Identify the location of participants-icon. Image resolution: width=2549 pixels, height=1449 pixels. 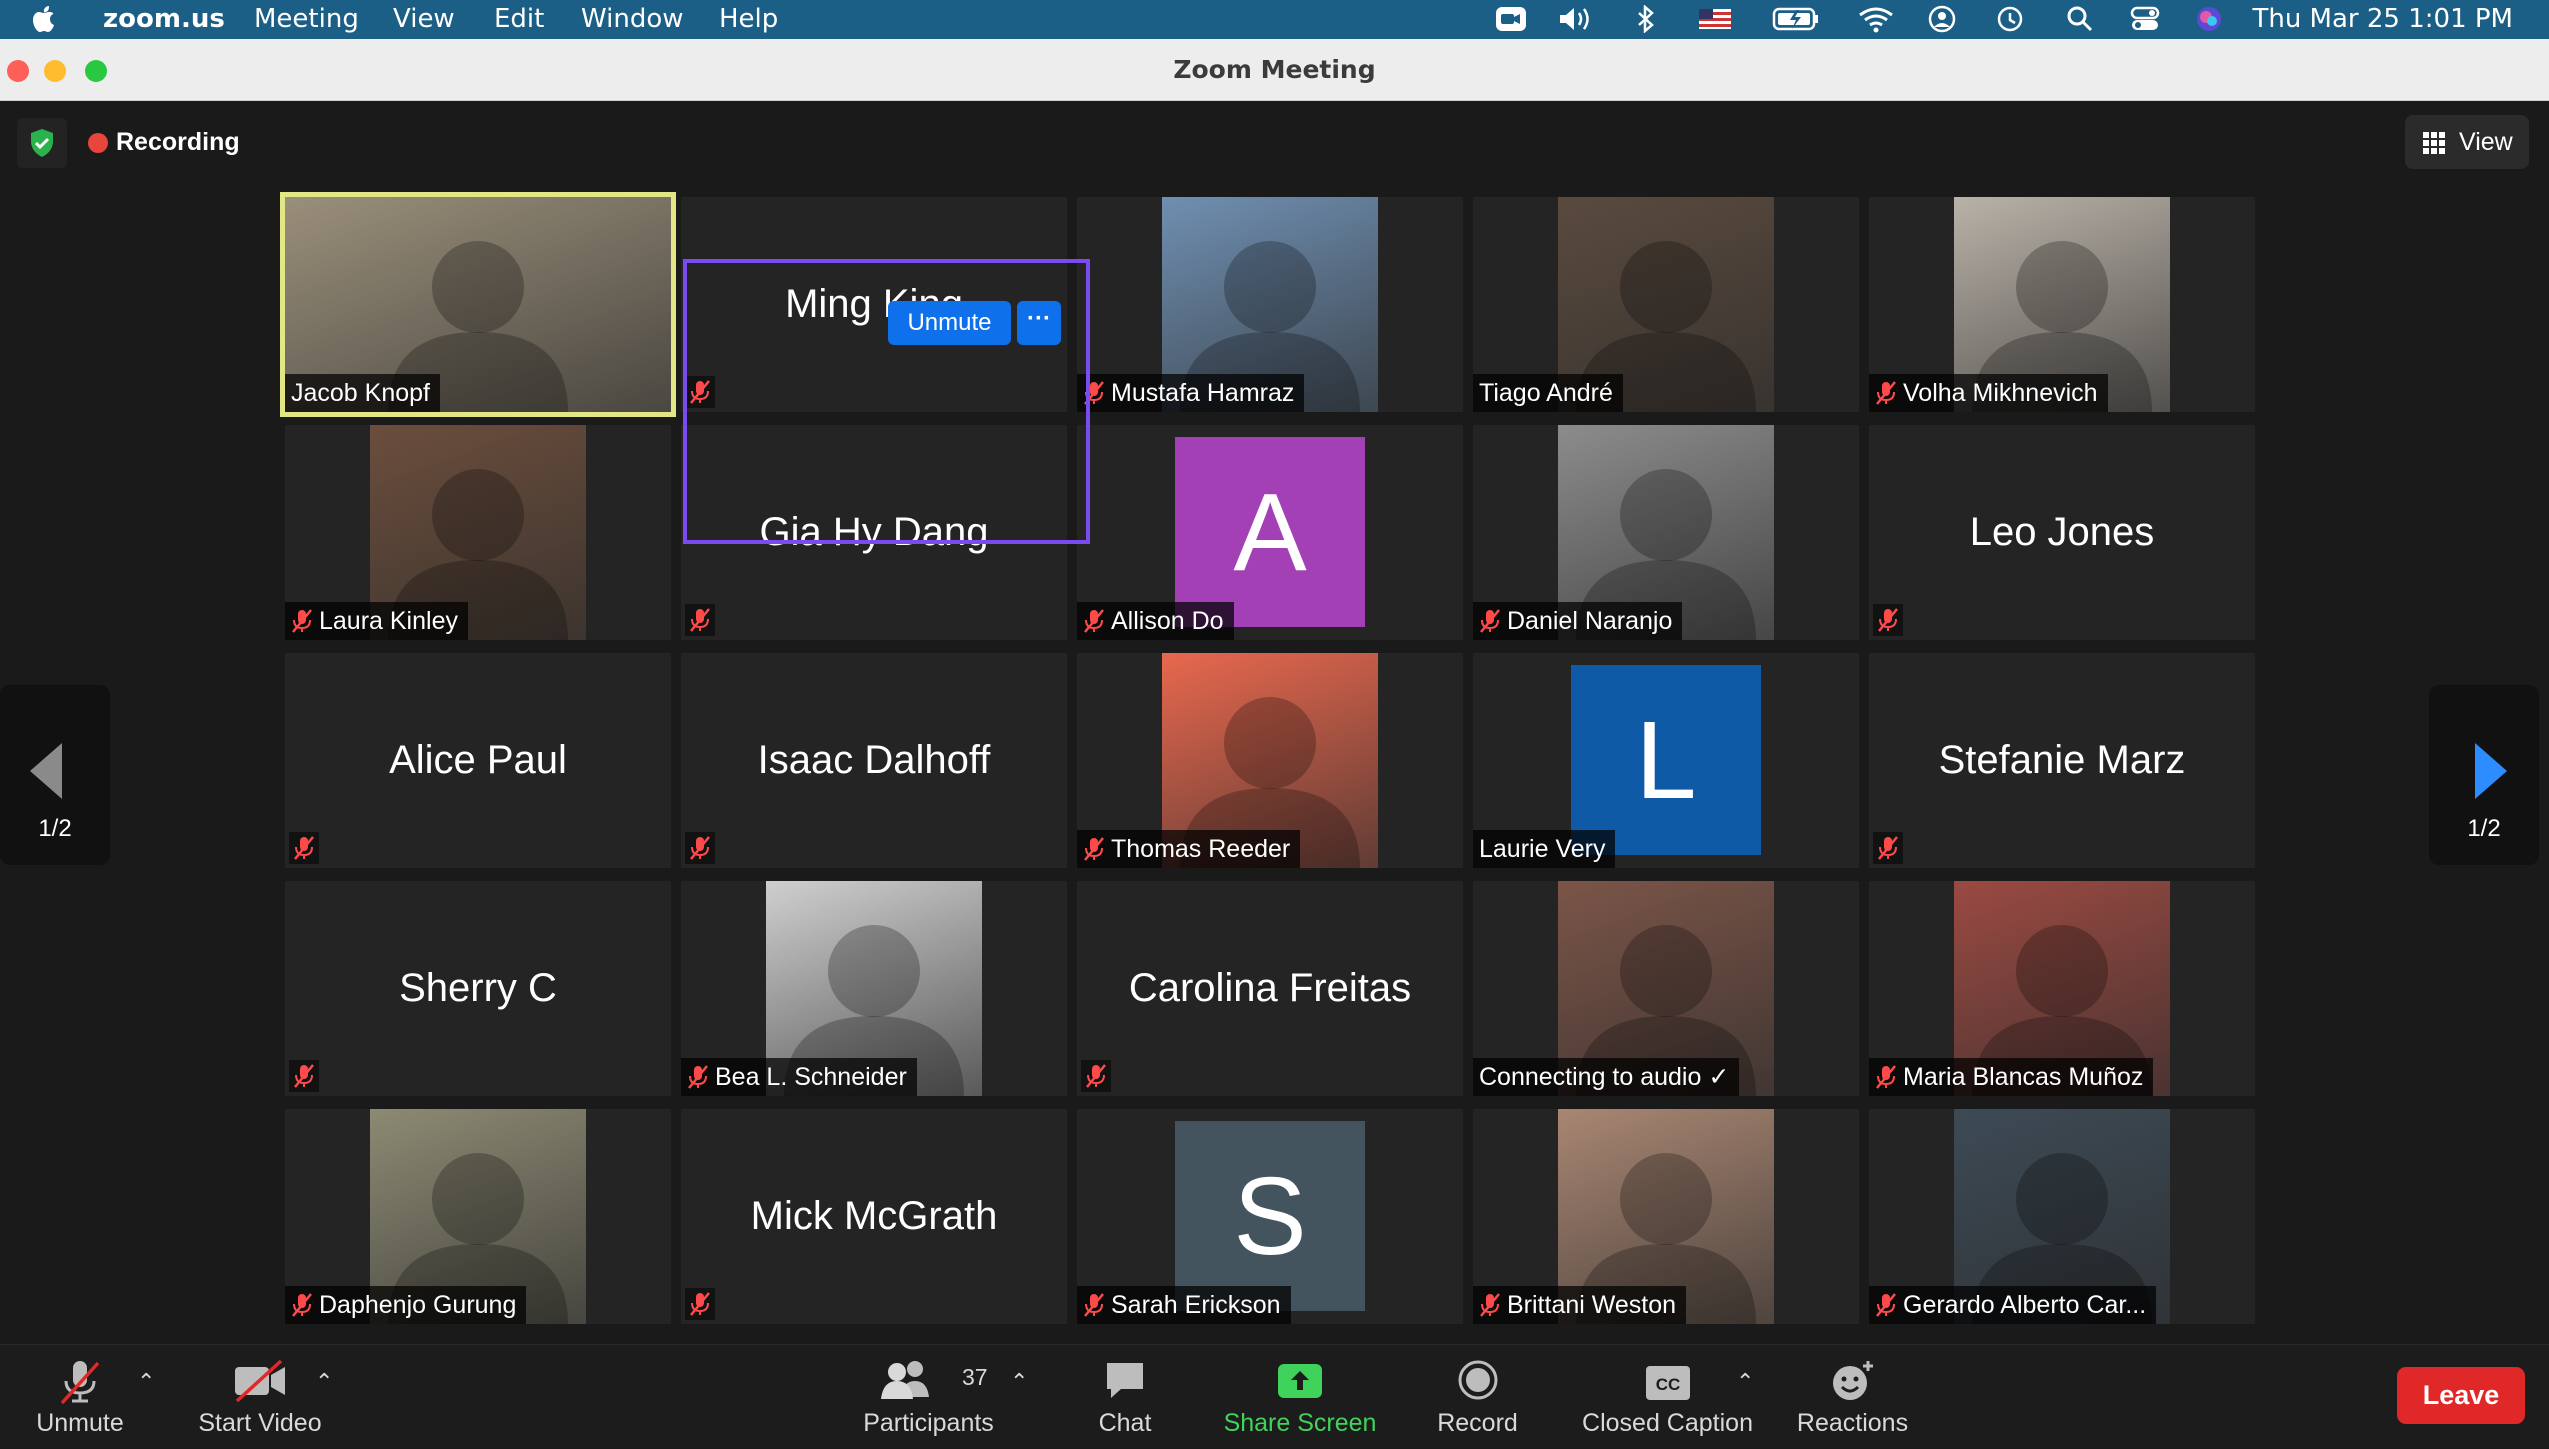
(904, 1380).